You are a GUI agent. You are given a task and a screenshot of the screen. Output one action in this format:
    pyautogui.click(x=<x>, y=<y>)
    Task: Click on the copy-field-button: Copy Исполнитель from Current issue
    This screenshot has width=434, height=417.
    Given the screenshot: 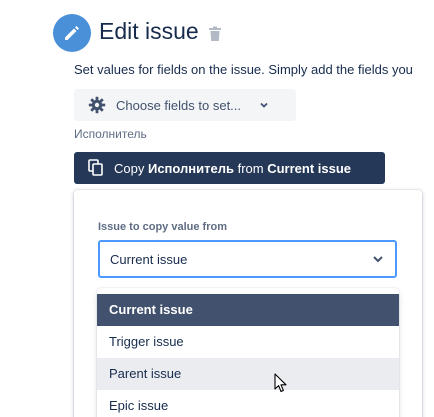 What is the action you would take?
    pyautogui.click(x=229, y=168)
    